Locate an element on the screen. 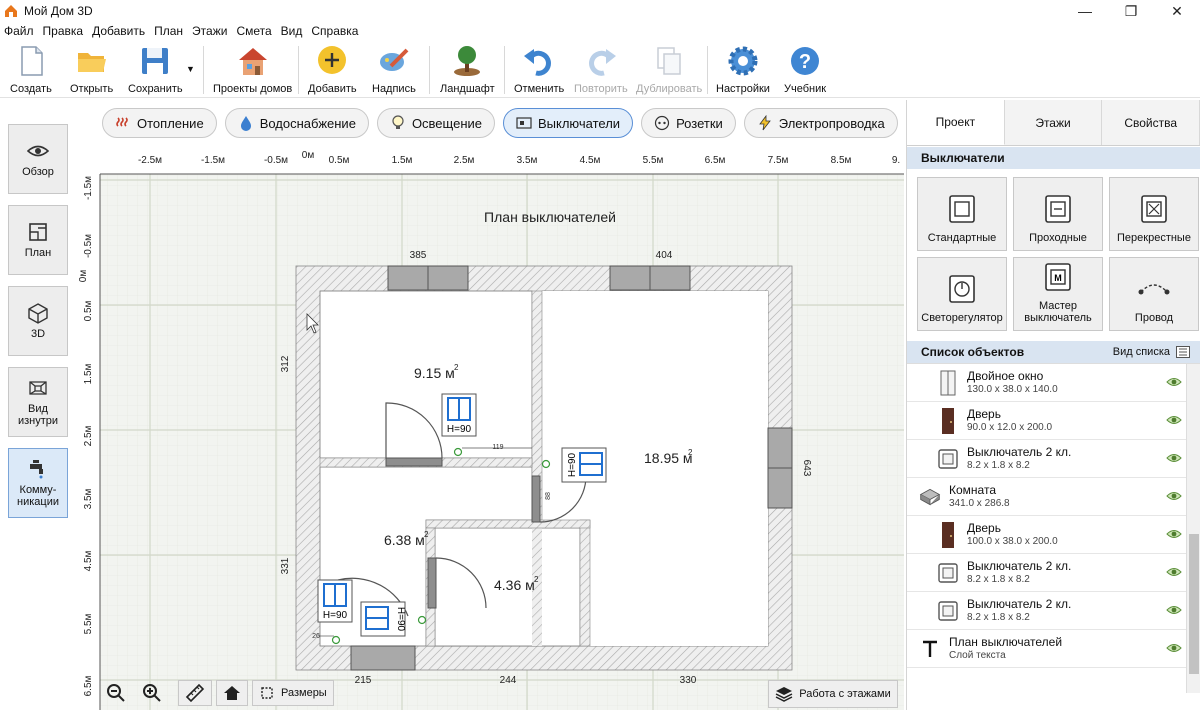 The width and height of the screenshot is (1200, 710). room-area-label: 4.36 м is located at coordinates (514, 585).